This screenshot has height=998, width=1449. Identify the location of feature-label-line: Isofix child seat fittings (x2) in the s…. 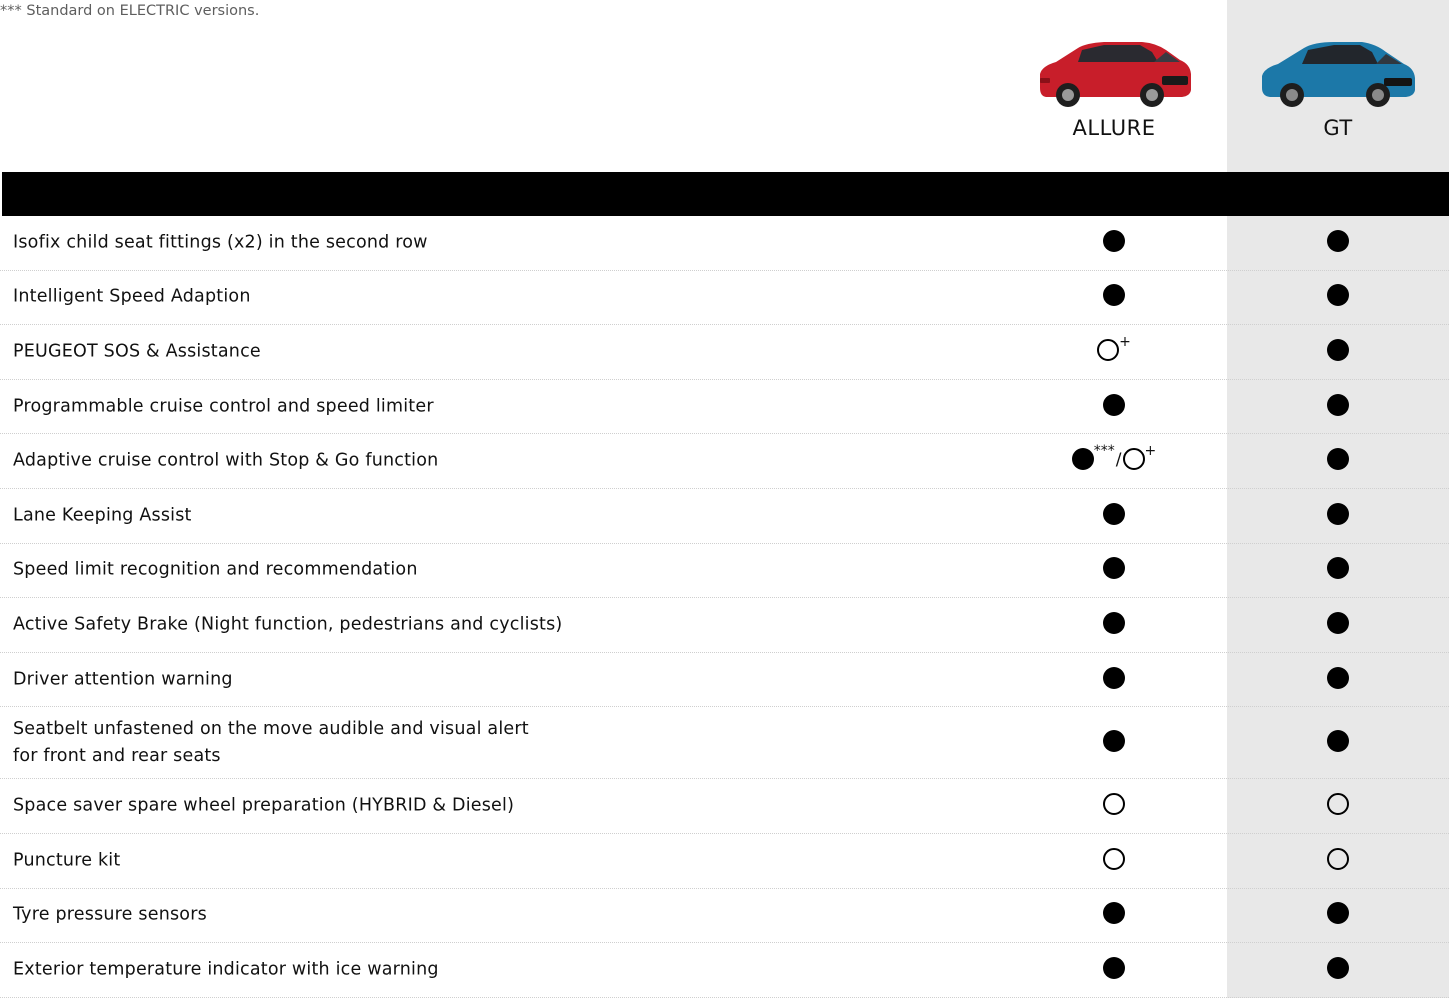
(220, 242).